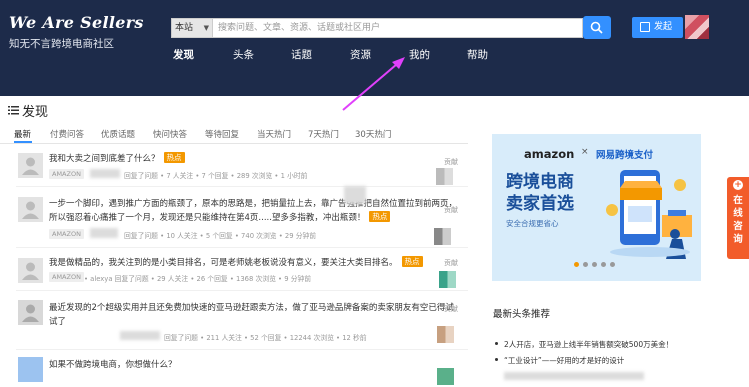  Describe the element at coordinates (625, 155) in the screenshot. I see `netease-pay-logo: 网易跨境支付` at that location.